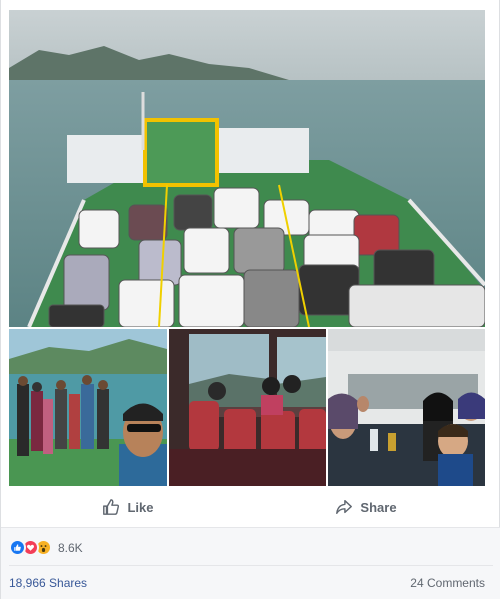  I want to click on cabin-selfie-image, so click(406, 407).